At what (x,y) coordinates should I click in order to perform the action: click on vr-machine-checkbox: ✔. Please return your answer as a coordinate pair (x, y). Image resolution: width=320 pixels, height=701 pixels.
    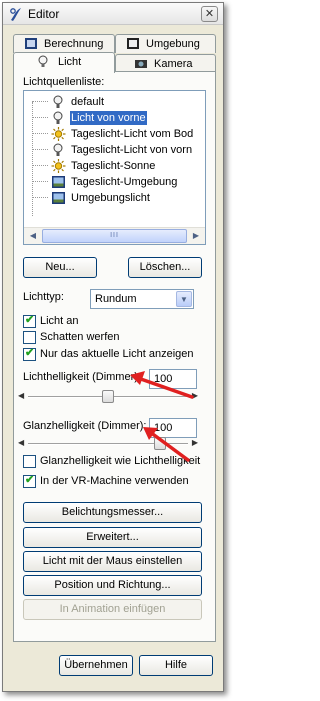
    Looking at the image, I should click on (29, 481).